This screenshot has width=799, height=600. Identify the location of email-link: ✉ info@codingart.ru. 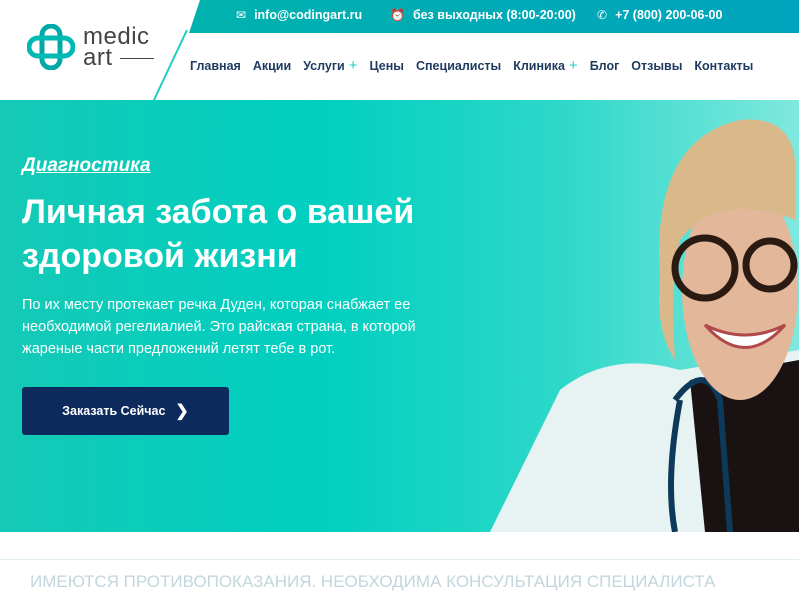
(299, 15).